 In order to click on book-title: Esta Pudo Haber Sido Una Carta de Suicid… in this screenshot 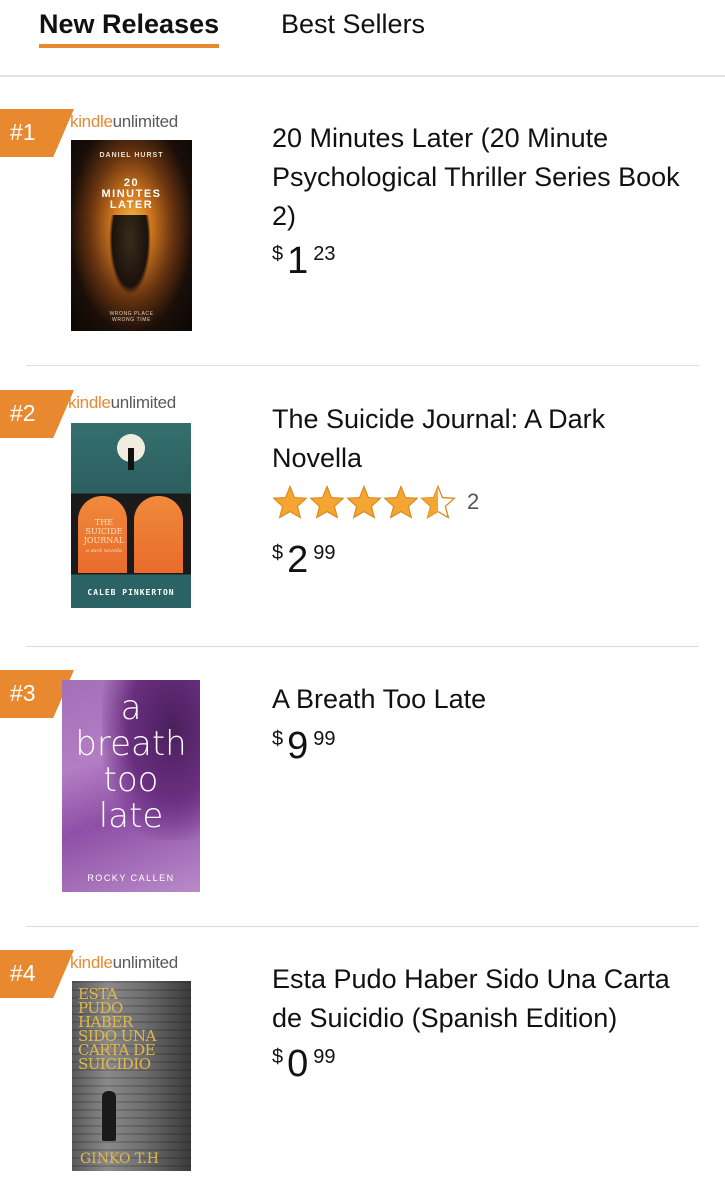, I will do `click(487, 999)`.